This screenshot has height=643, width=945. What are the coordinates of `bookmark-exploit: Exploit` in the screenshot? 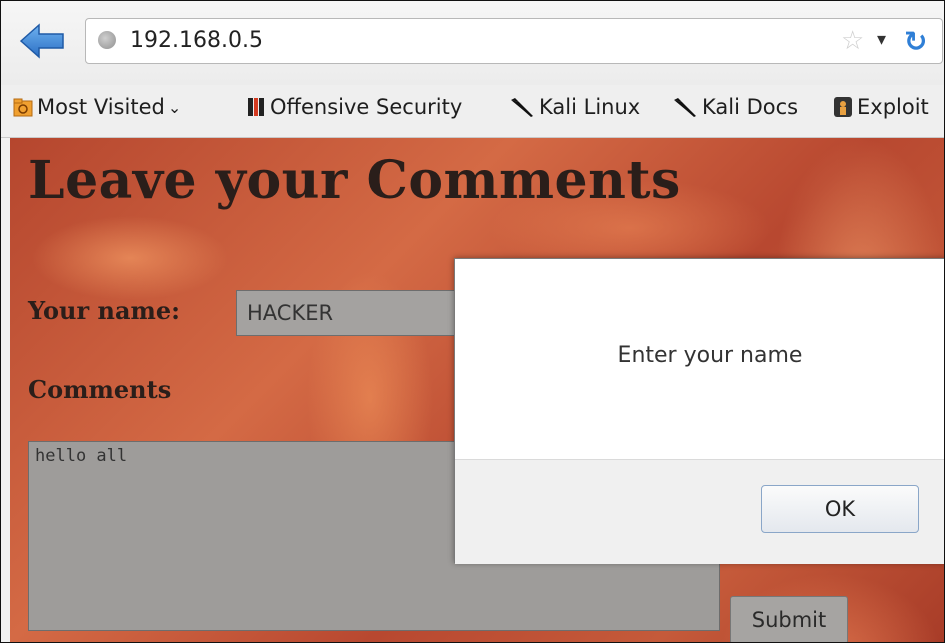 It's located at (881, 107).